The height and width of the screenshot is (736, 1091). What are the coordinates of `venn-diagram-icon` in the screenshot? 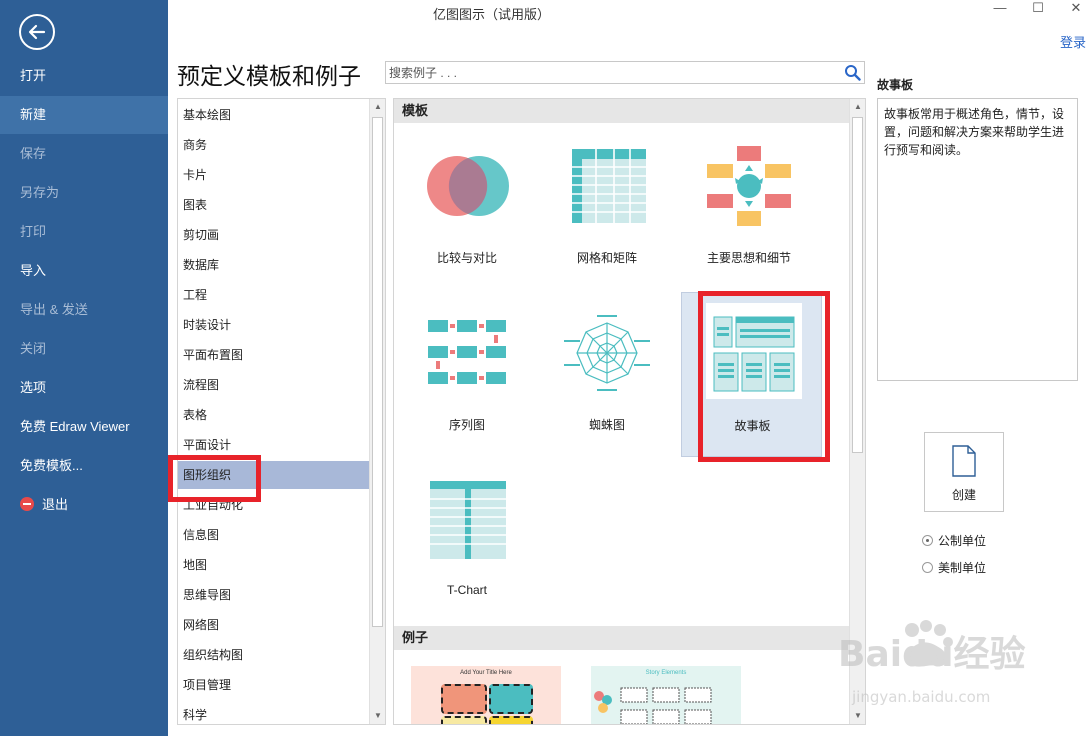 It's located at (468, 186).